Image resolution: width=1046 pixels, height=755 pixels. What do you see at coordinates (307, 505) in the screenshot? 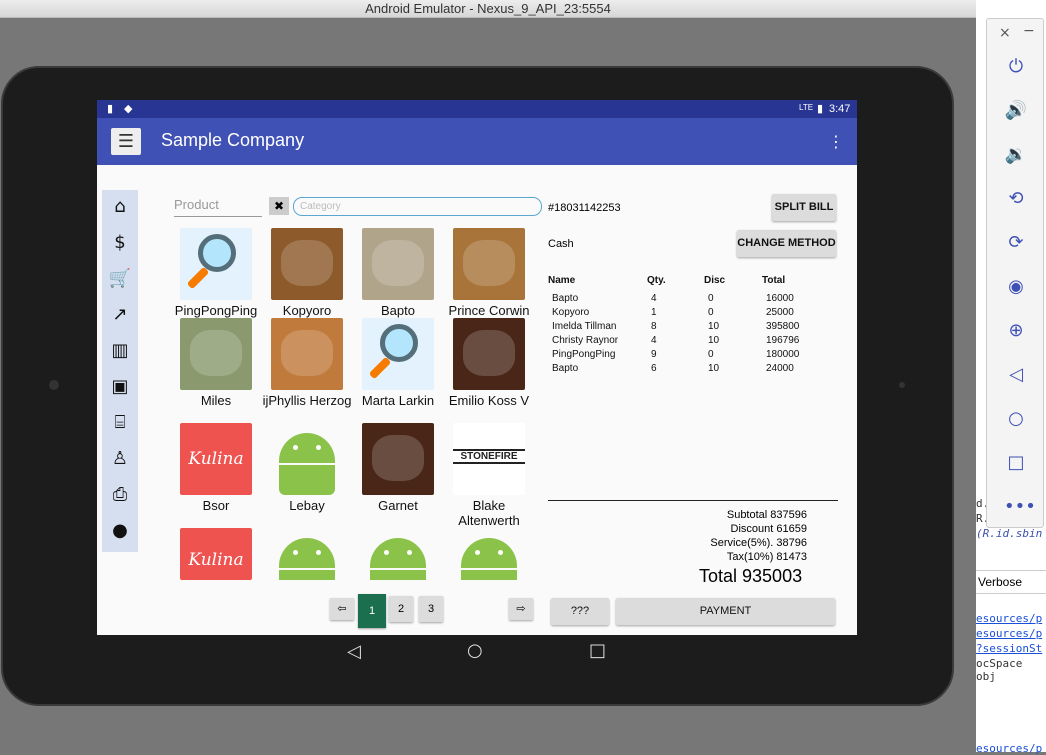
I see `product-name: Lebay` at bounding box center [307, 505].